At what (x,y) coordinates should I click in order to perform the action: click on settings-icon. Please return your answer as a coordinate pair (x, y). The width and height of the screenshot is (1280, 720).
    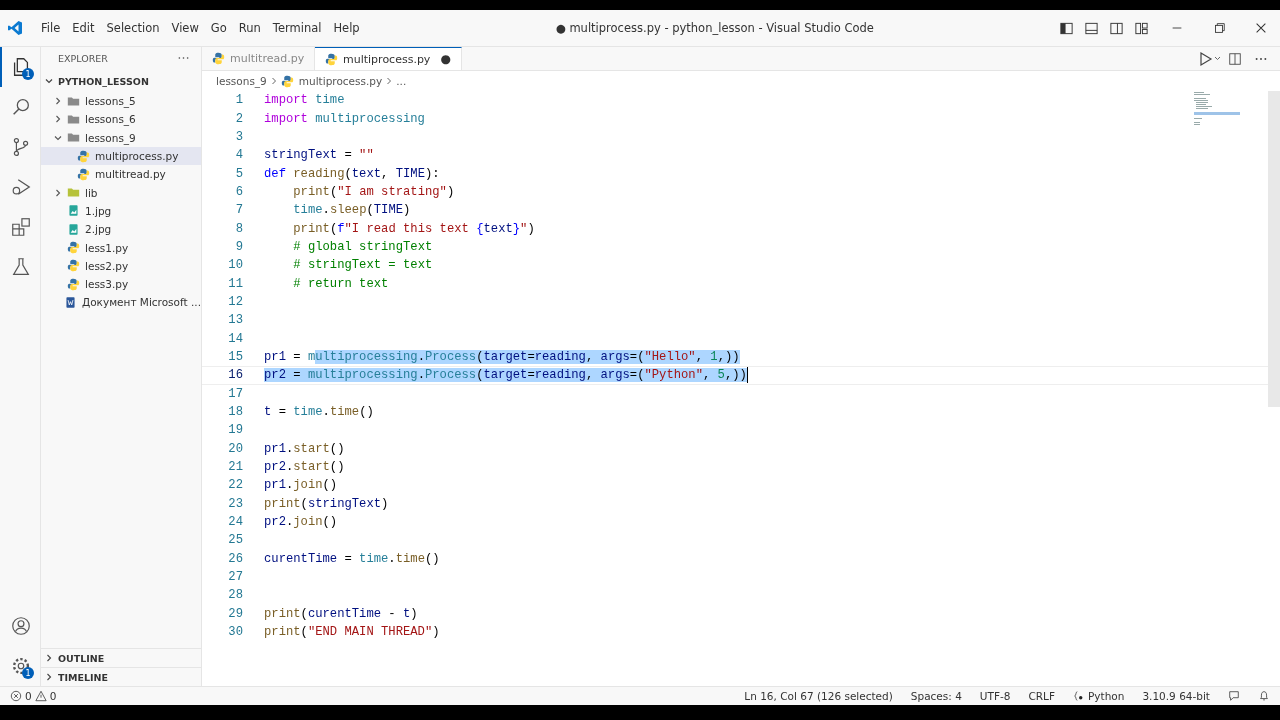
    Looking at the image, I should click on (21, 666).